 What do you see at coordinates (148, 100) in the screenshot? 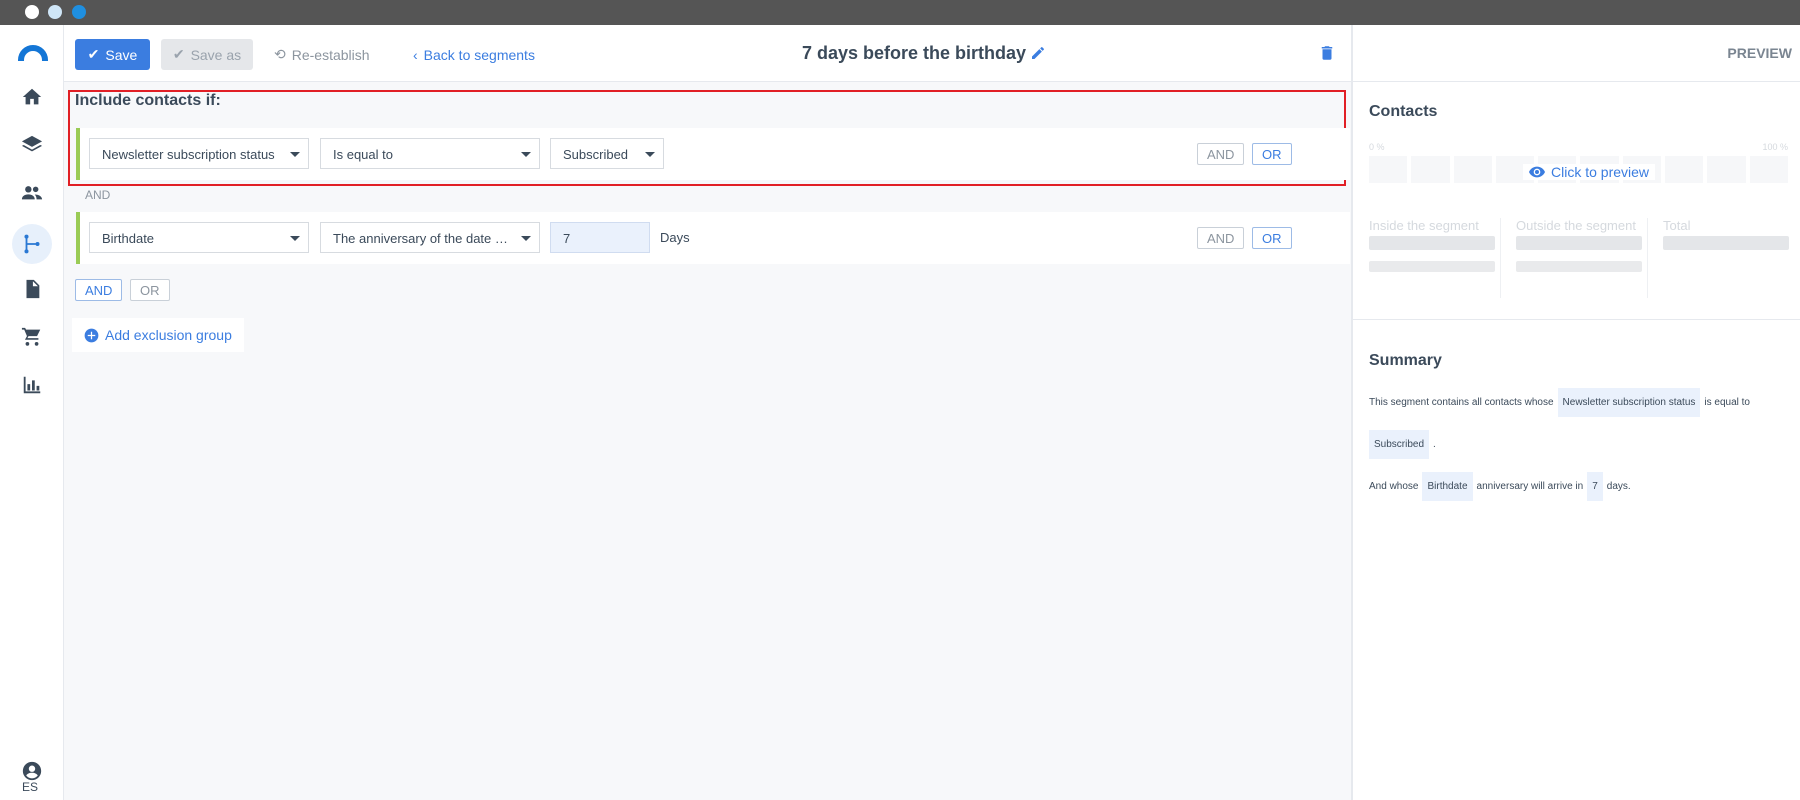
I see `include-group-title: Include contacts if:` at bounding box center [148, 100].